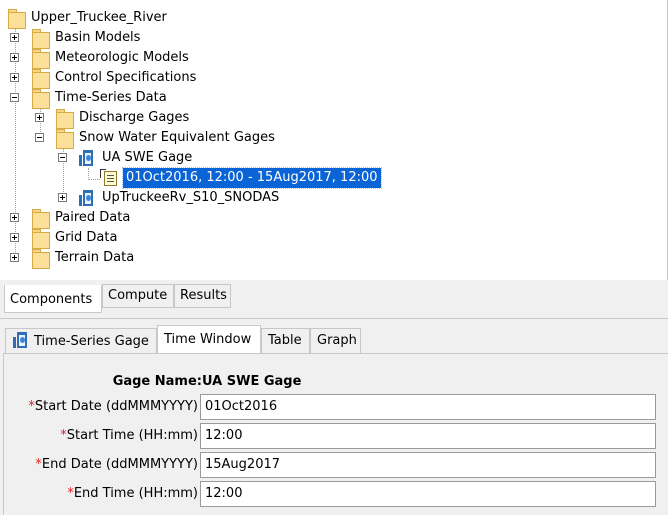  What do you see at coordinates (99, 17) in the screenshot?
I see `tree-root-label: Upper_Truckee_River` at bounding box center [99, 17].